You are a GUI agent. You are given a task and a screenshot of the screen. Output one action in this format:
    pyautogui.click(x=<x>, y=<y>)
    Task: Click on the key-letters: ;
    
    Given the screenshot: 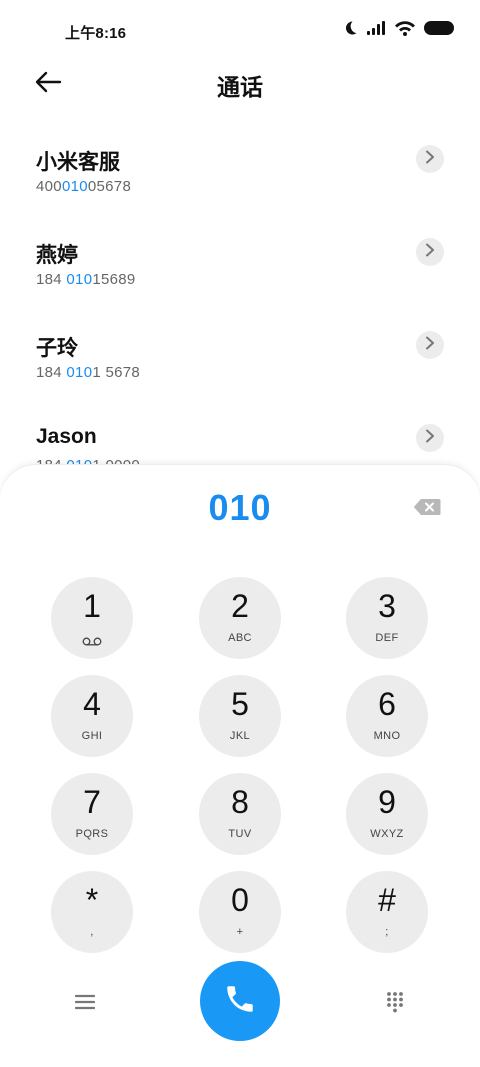 What is the action you would take?
    pyautogui.click(x=387, y=932)
    